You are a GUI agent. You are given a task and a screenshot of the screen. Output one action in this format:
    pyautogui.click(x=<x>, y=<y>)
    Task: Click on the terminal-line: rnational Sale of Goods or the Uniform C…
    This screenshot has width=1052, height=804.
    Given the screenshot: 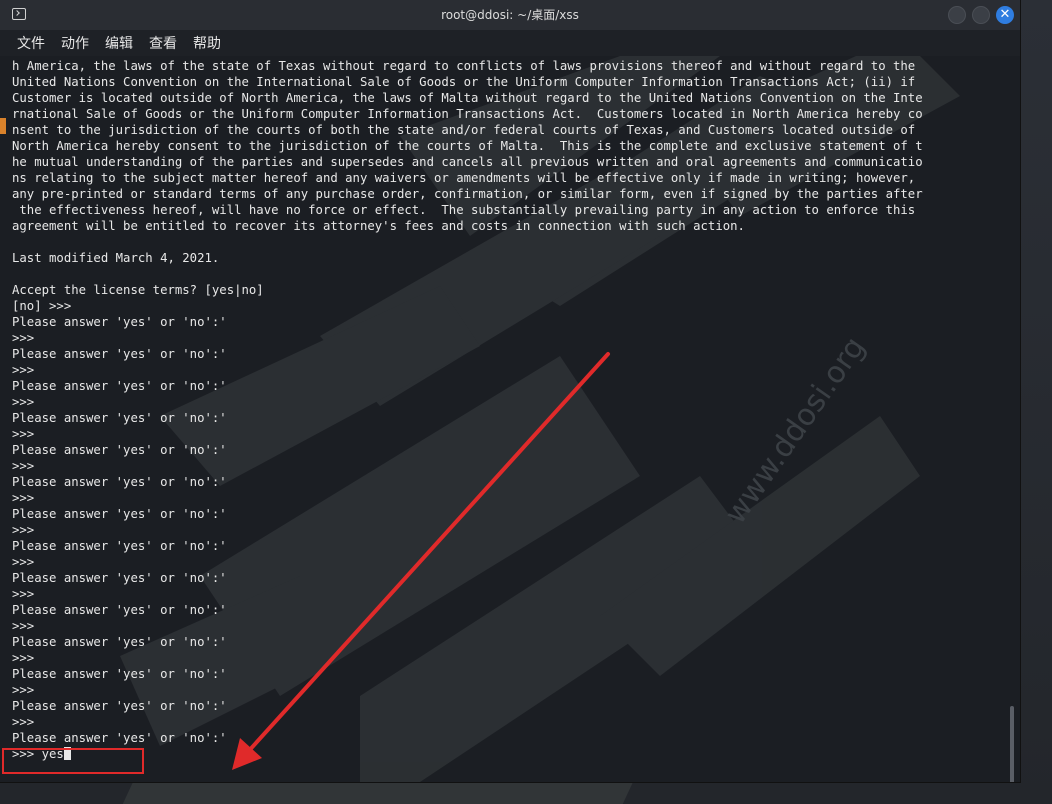 What is the action you would take?
    pyautogui.click(x=467, y=114)
    